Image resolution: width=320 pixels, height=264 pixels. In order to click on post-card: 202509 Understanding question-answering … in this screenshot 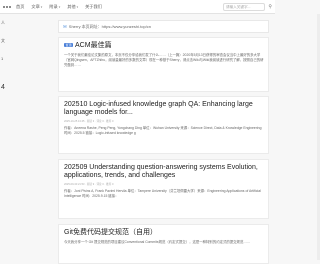, I will do `click(163, 189)`.